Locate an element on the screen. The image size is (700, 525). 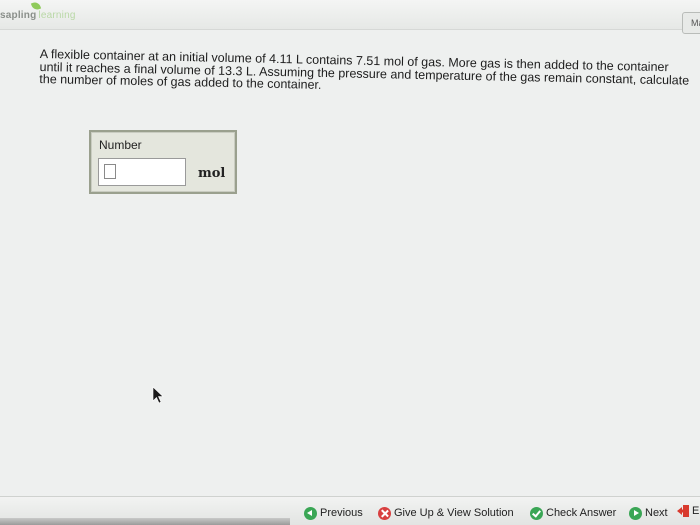
give-up-button: Give Up & View Solution is located at coordinates (446, 513).